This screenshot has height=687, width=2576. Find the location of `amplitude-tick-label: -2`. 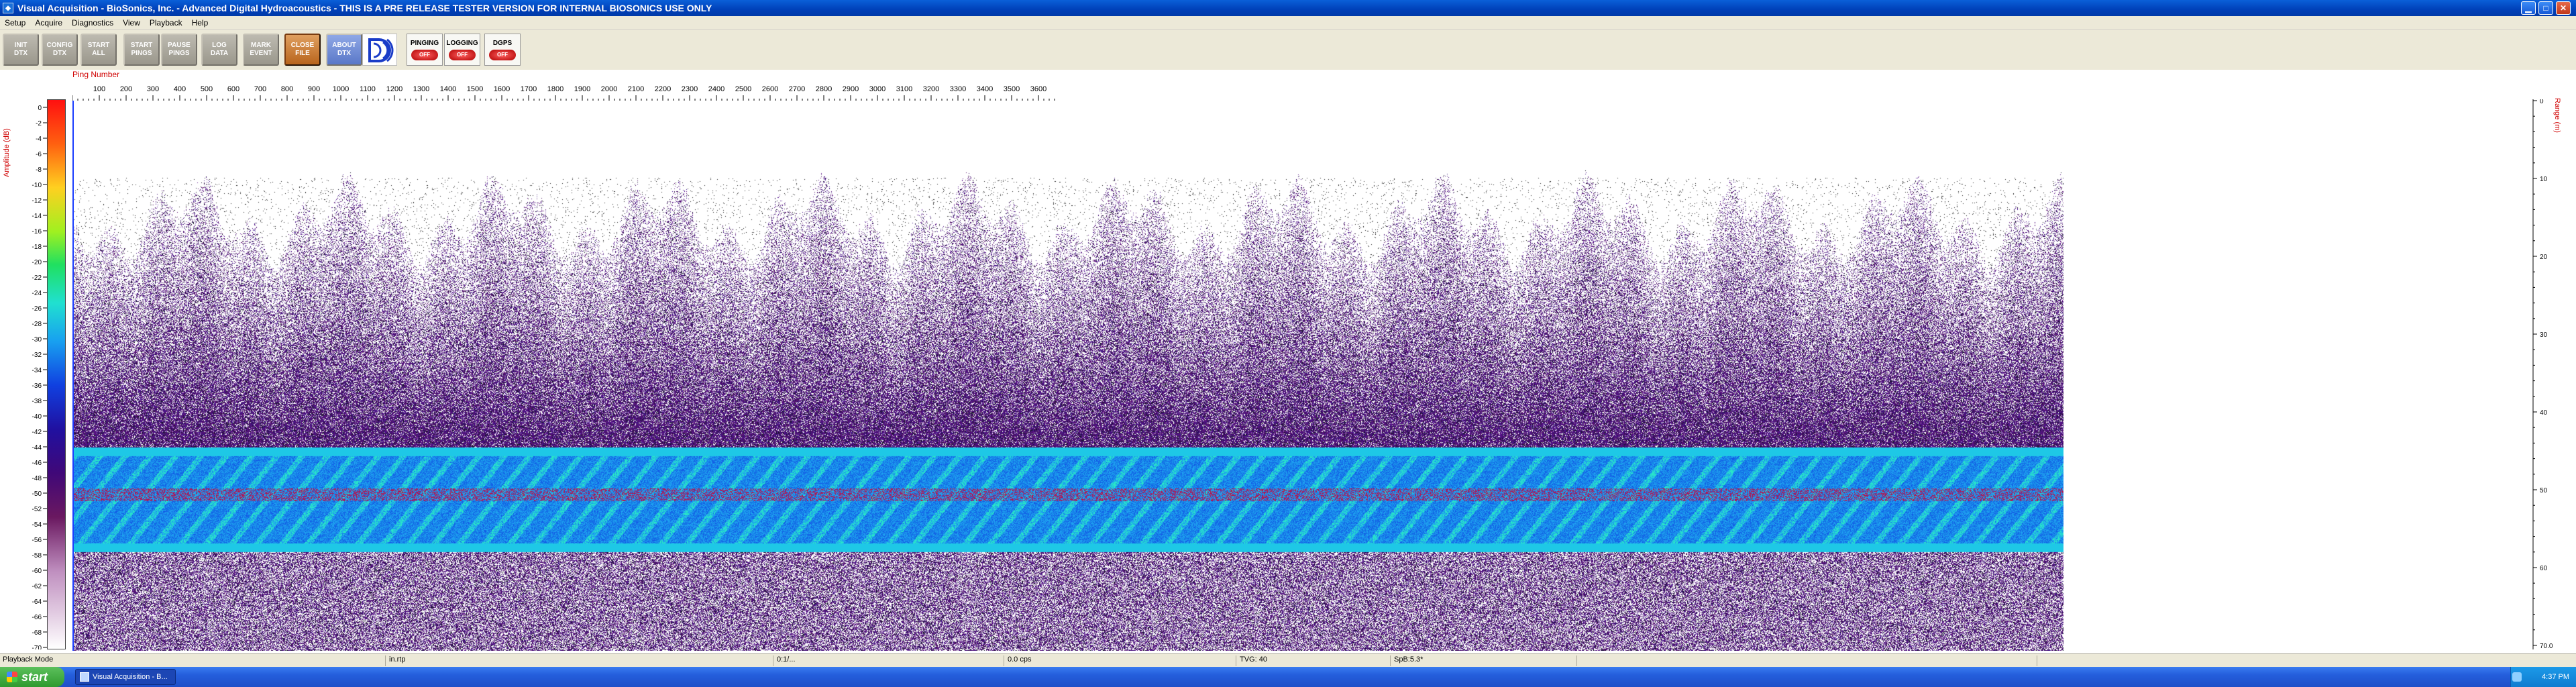

amplitude-tick-label: -2 is located at coordinates (39, 124).